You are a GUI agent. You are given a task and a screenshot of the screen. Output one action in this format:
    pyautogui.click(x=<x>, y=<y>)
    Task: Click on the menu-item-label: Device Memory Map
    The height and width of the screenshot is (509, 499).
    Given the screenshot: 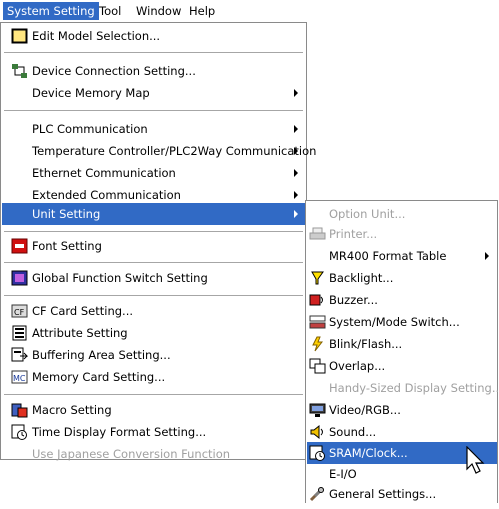 What is the action you would take?
    pyautogui.click(x=91, y=93)
    